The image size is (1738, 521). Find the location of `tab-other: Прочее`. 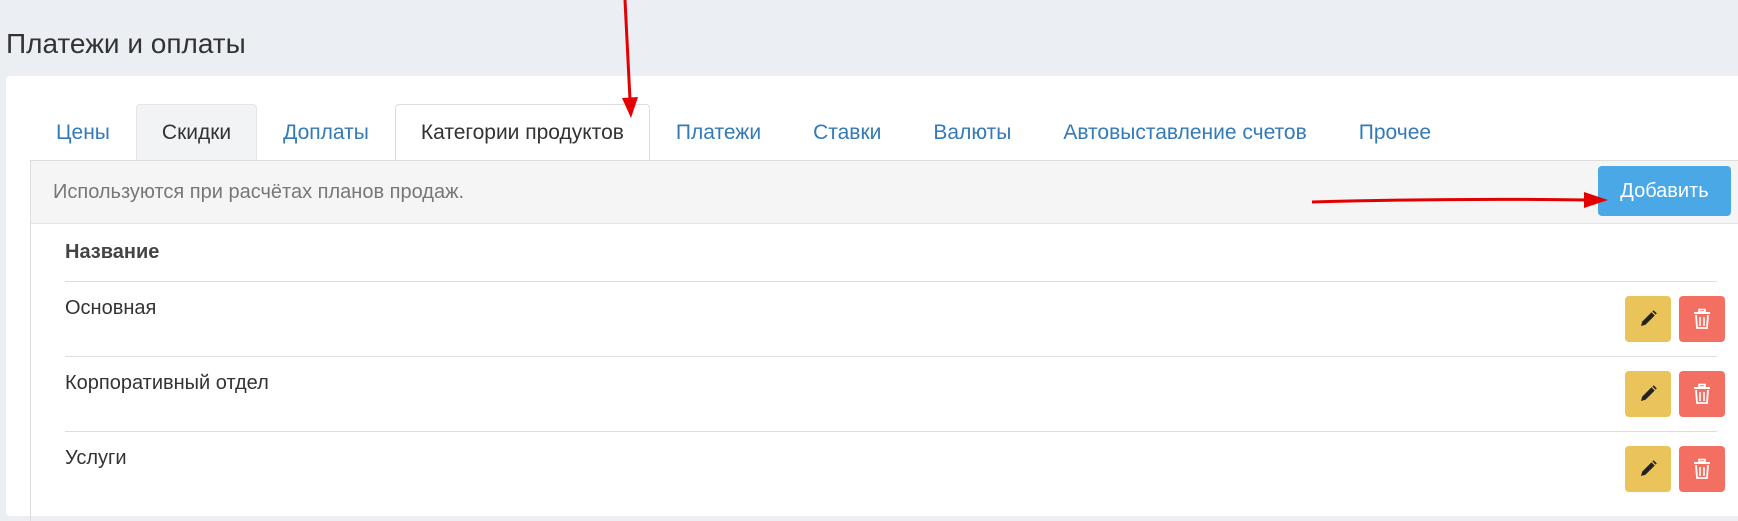

tab-other: Прочее is located at coordinates (1395, 132).